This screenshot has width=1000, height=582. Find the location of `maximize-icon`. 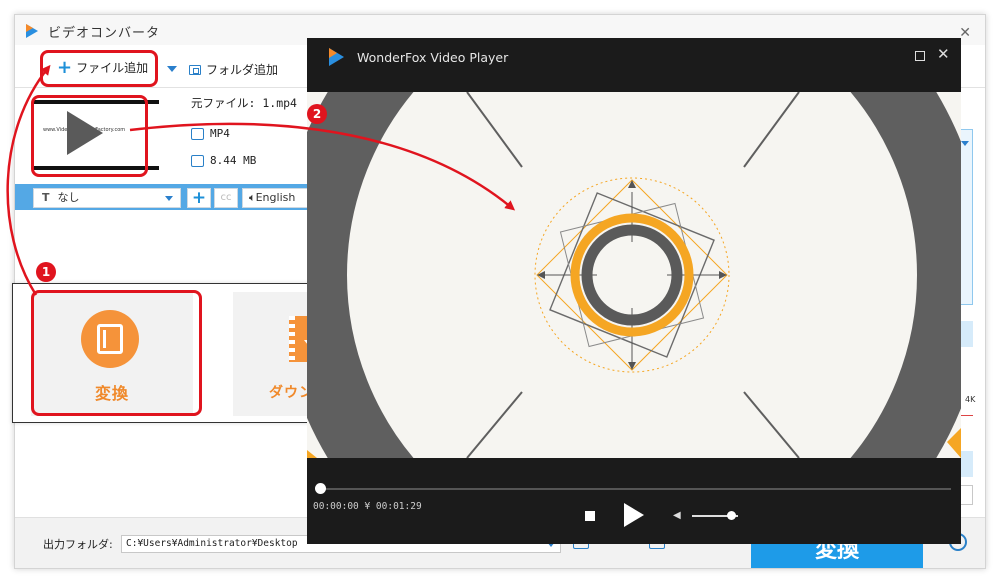

maximize-icon is located at coordinates (920, 56).